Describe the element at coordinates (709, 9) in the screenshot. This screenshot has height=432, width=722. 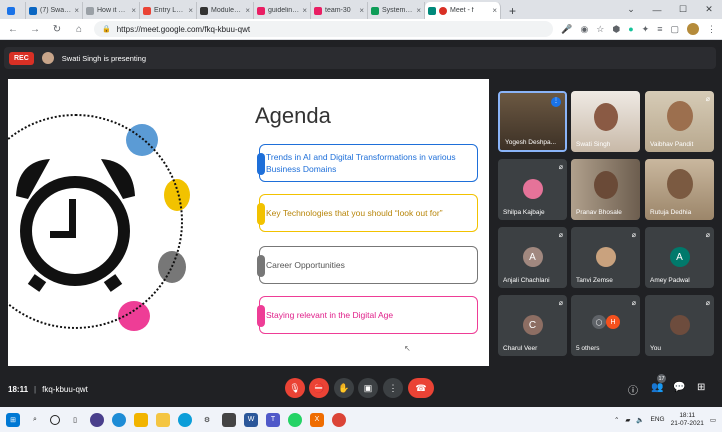
I see `close-window-icon: ✕` at that location.